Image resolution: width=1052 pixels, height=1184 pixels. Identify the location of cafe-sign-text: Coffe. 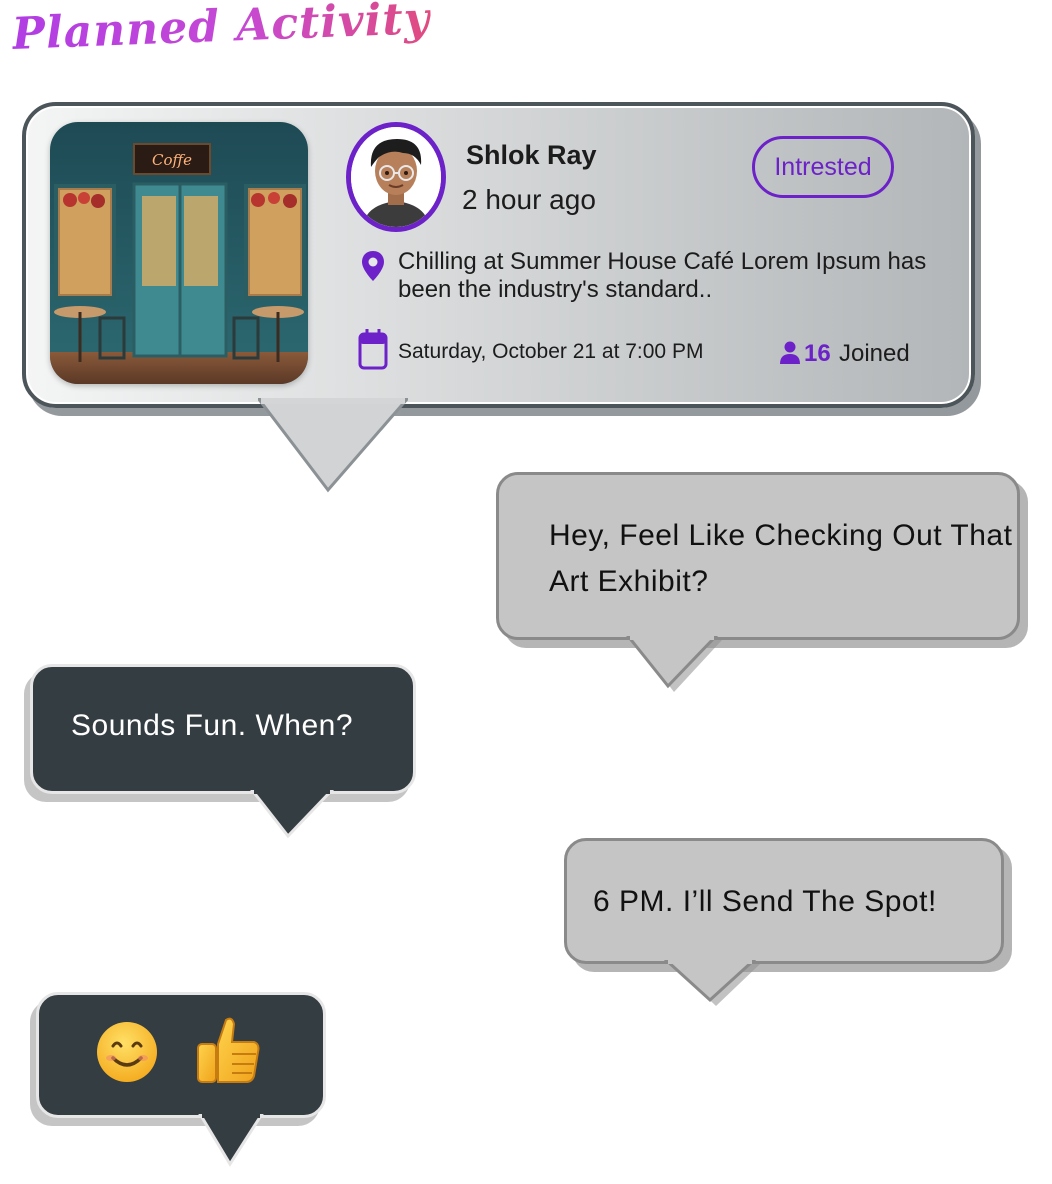
(172, 160).